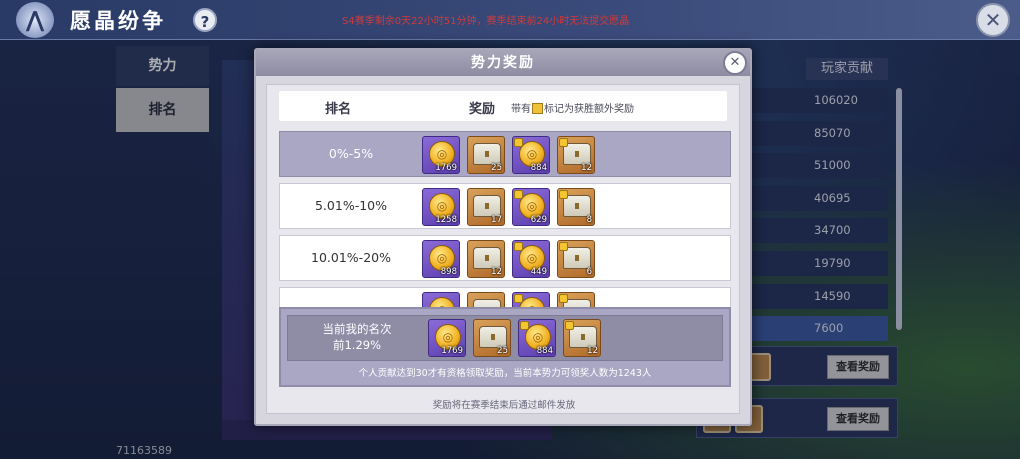 Image resolution: width=1020 pixels, height=459 pixels. What do you see at coordinates (538, 220) in the screenshot?
I see `reward-quantity: 629` at bounding box center [538, 220].